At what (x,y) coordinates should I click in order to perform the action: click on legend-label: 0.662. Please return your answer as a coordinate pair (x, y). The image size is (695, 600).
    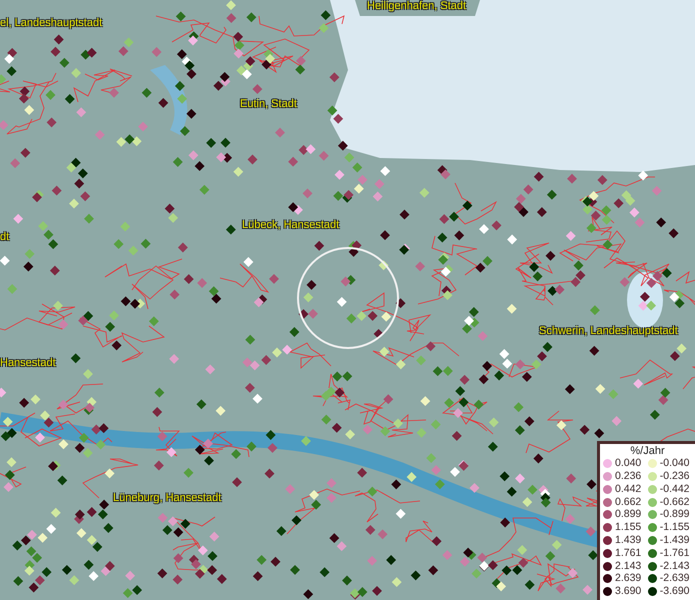
    Looking at the image, I should click on (628, 502).